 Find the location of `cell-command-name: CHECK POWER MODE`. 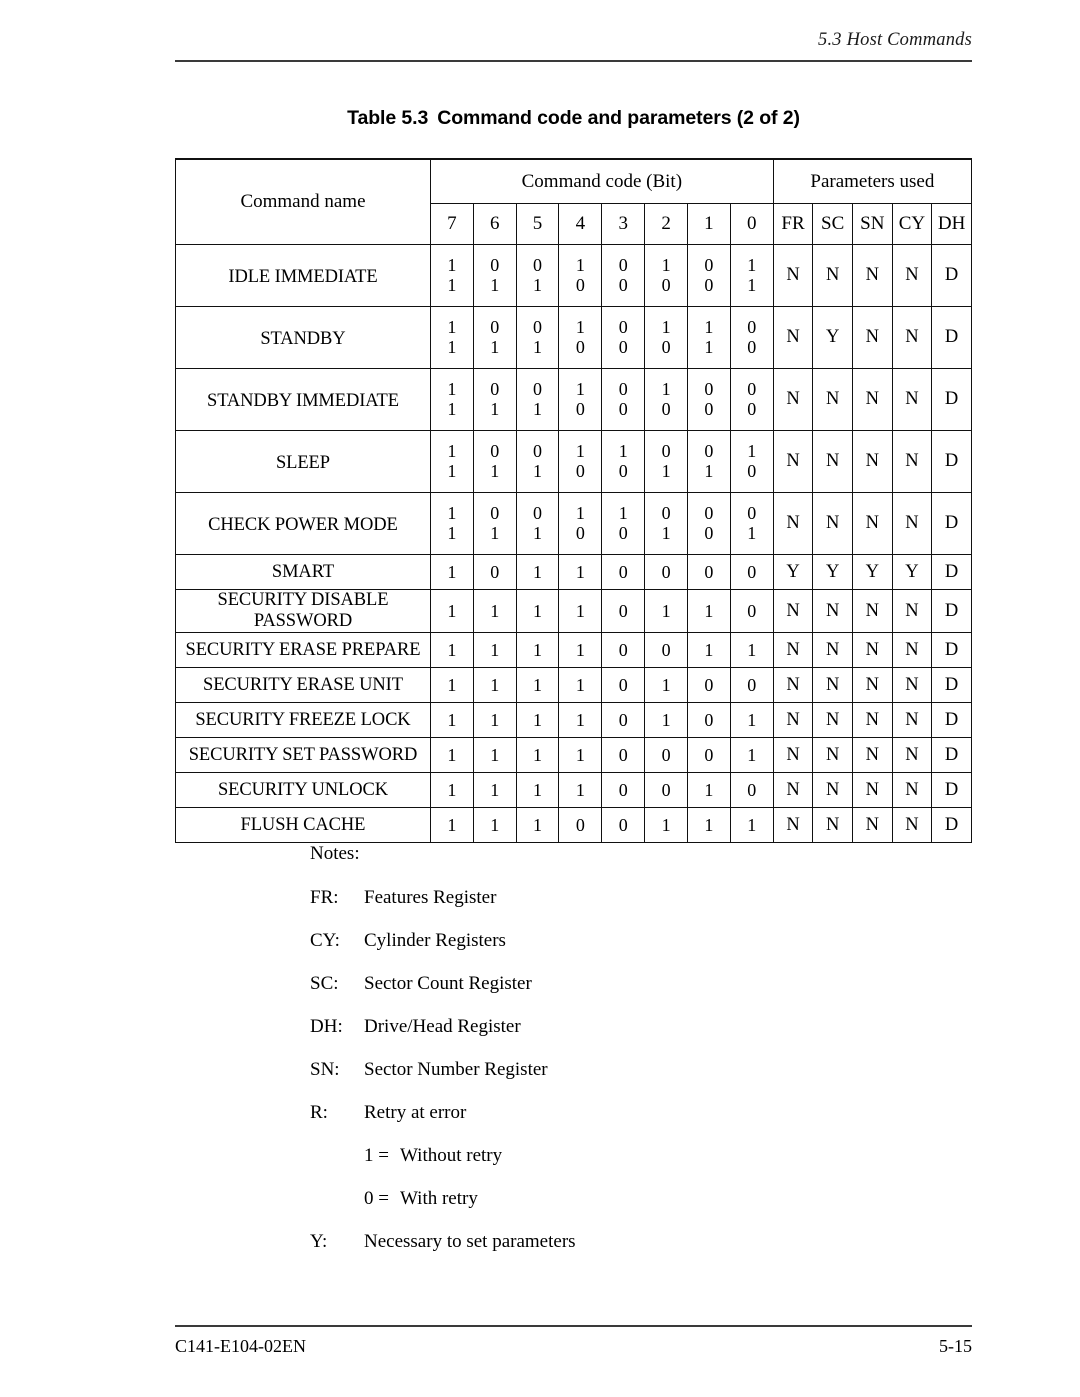

cell-command-name: CHECK POWER MODE is located at coordinates (303, 523).